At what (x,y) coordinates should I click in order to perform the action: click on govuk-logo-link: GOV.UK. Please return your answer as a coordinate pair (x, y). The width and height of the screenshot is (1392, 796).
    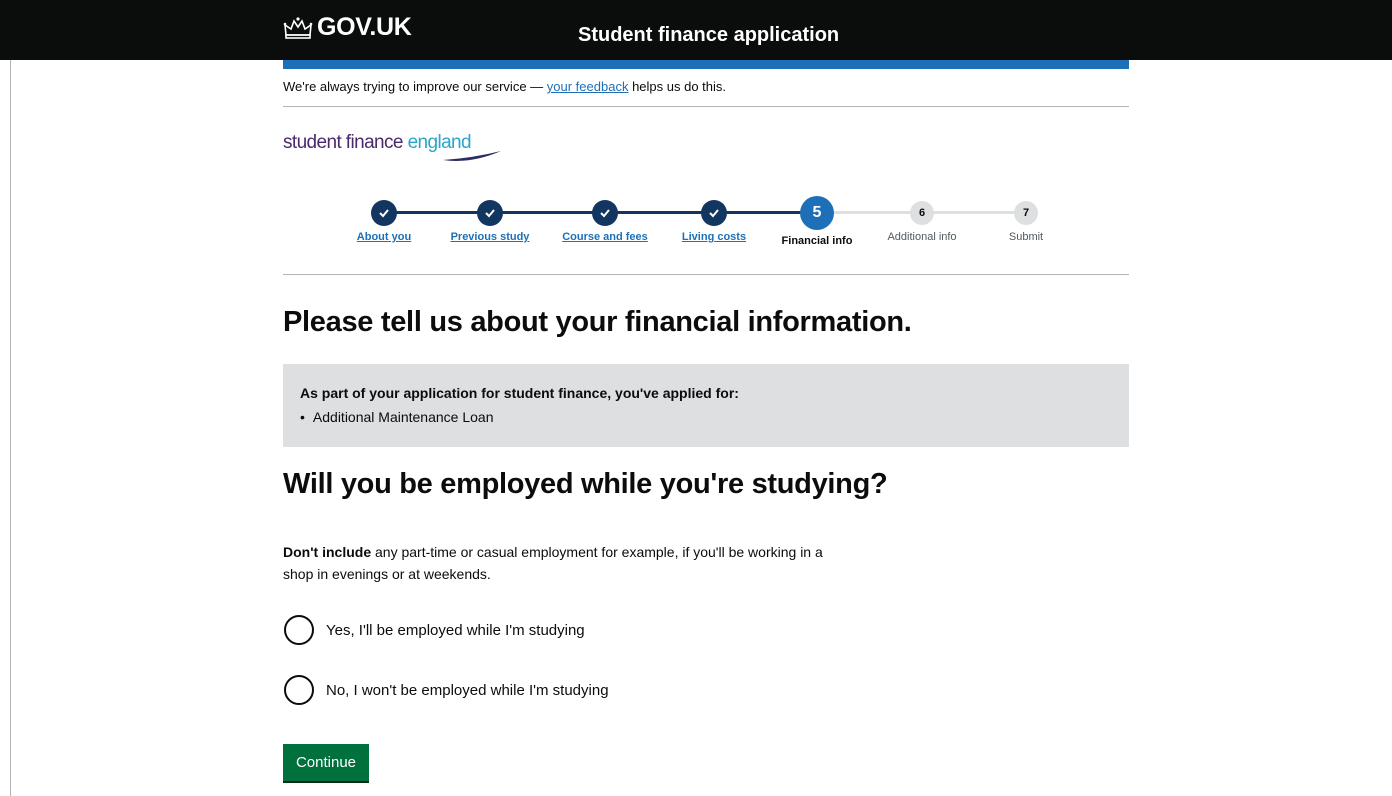
    Looking at the image, I should click on (347, 27).